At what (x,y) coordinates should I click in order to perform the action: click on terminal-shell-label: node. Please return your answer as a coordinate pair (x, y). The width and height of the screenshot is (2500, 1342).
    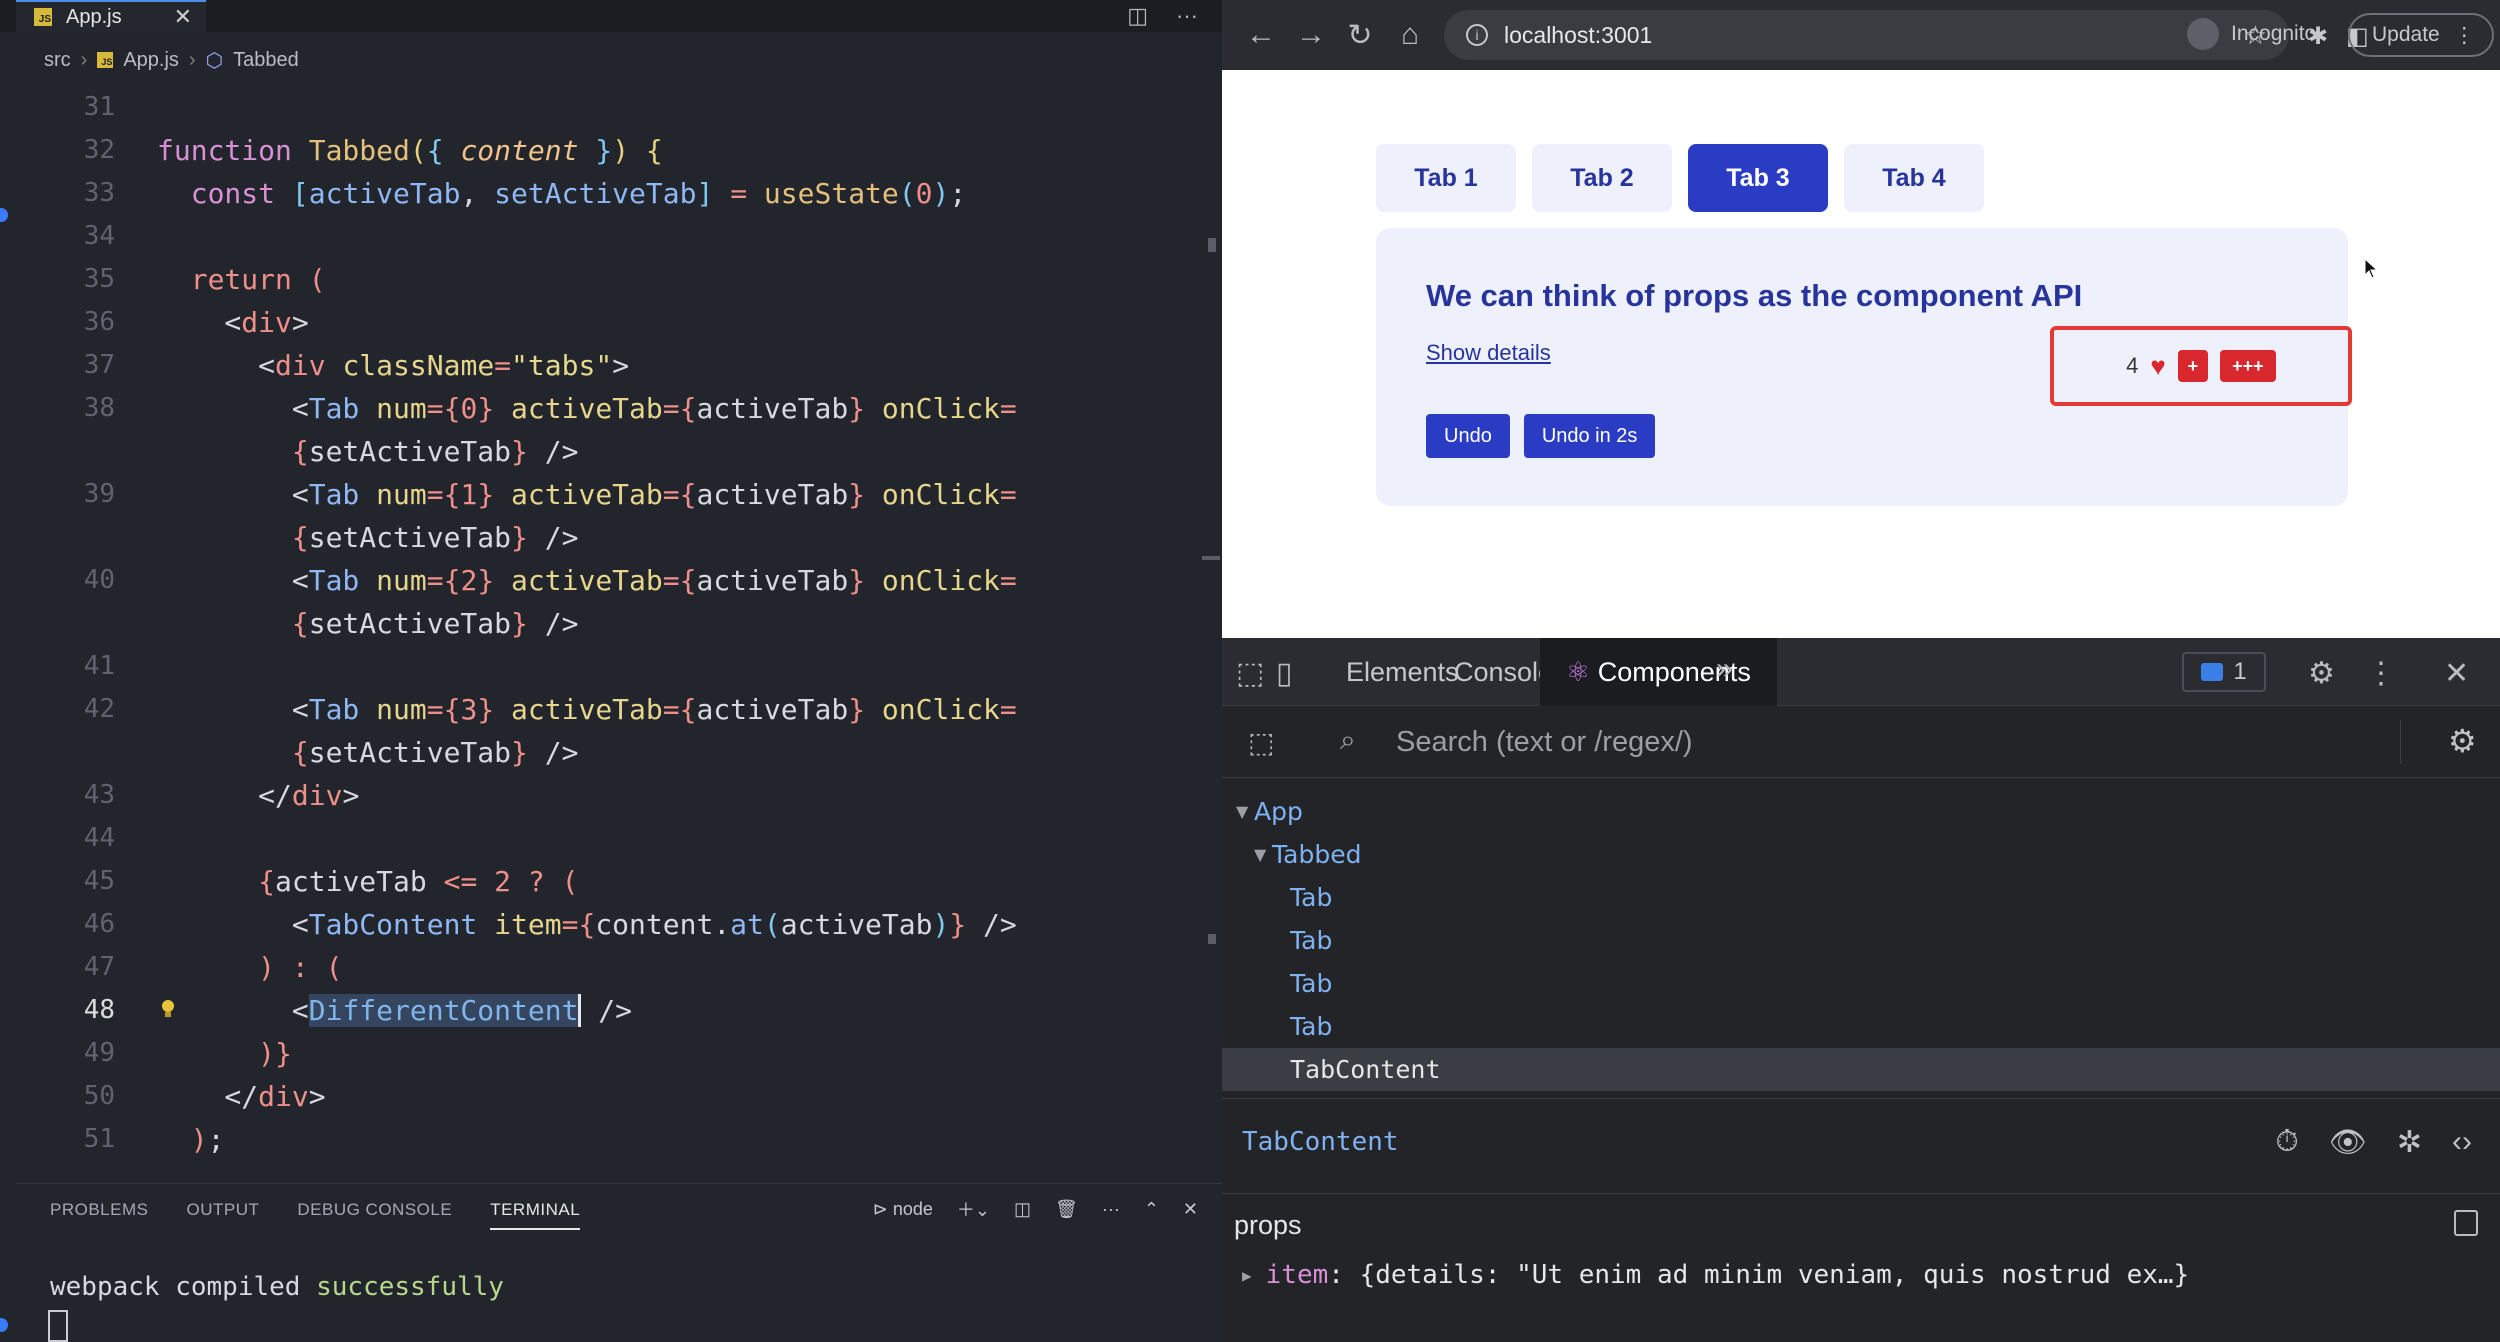
    Looking at the image, I should click on (912, 1208).